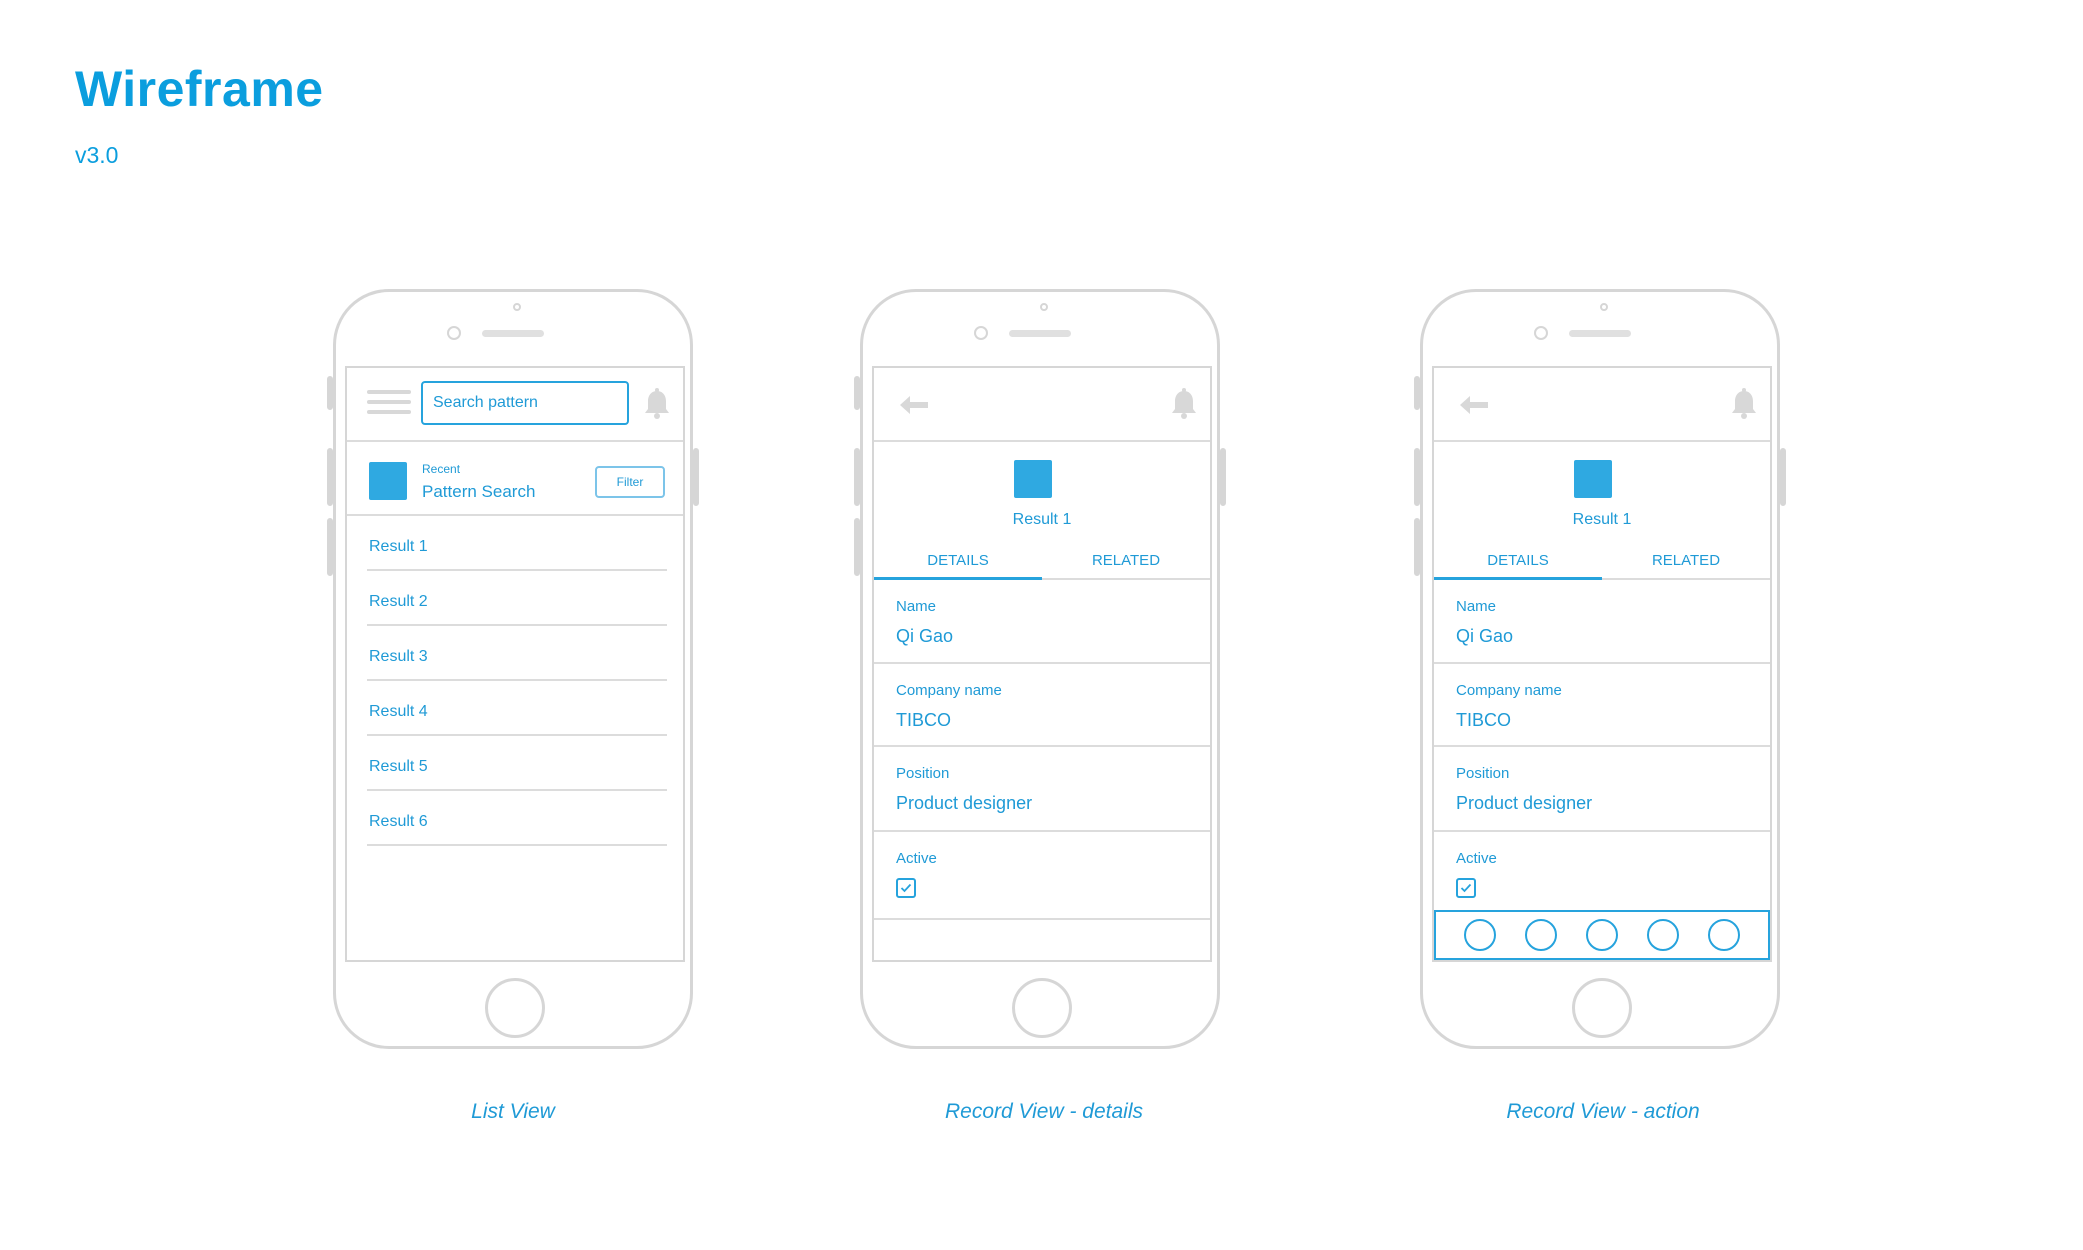 This screenshot has height=1250, width=2083. Describe the element at coordinates (517, 653) in the screenshot. I see `list-item: Result 3` at that location.